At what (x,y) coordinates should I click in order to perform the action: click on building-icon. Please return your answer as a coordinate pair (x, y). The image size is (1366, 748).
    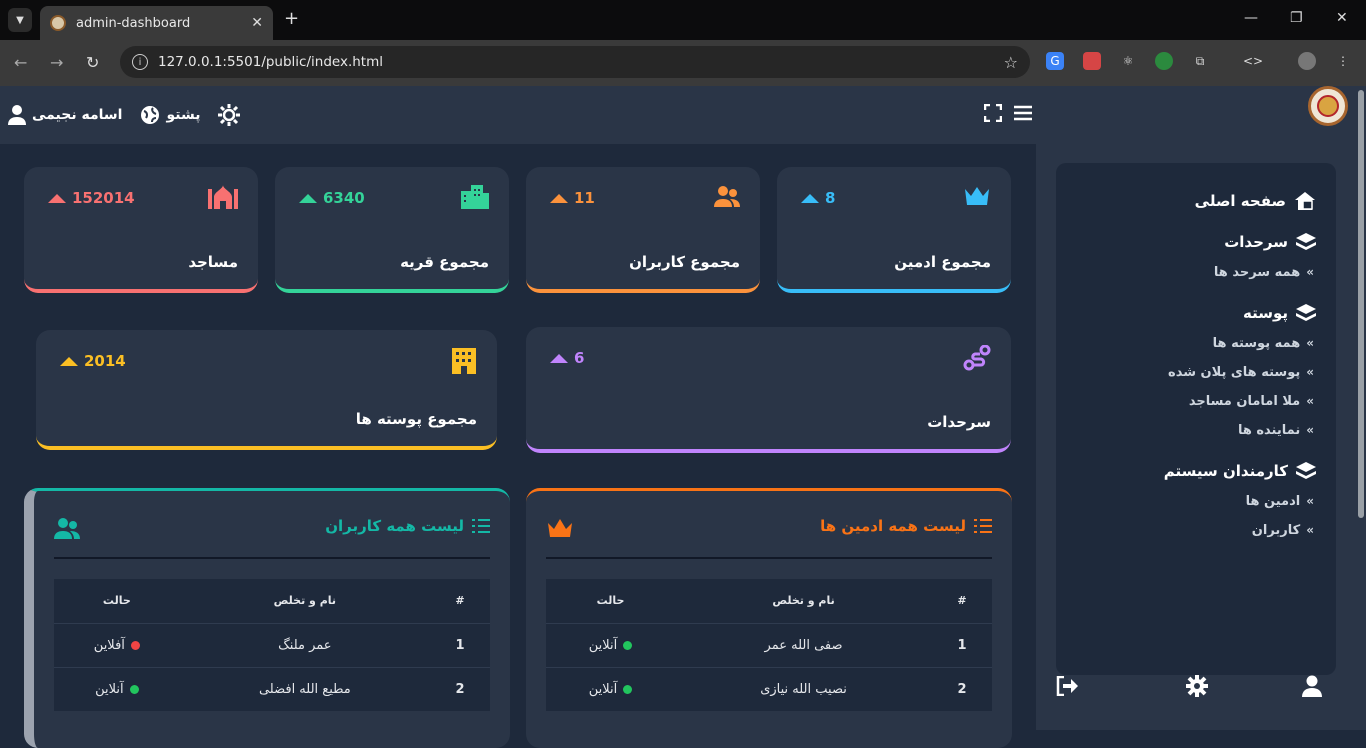
    Looking at the image, I should click on (464, 363).